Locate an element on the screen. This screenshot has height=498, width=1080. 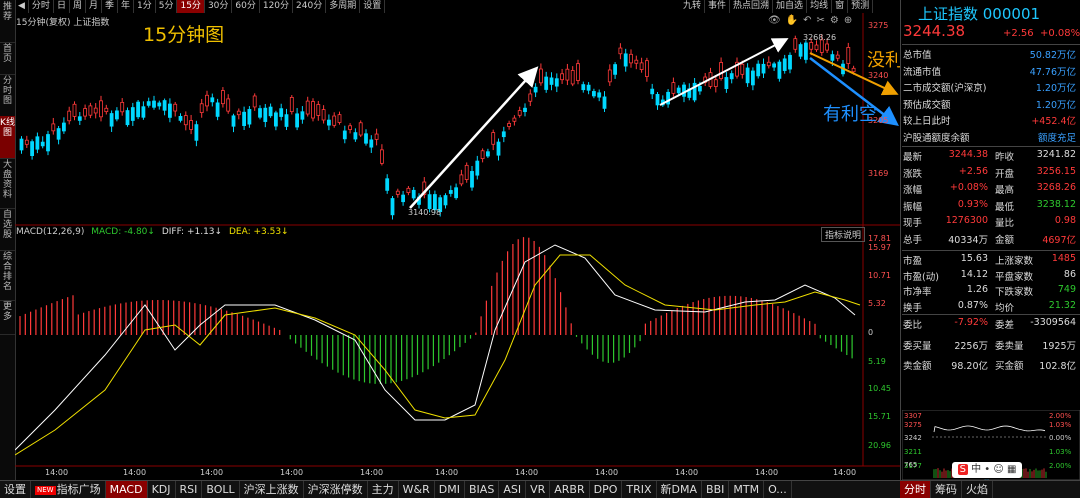
period-tab-9: 15分 is located at coordinates (191, 6).